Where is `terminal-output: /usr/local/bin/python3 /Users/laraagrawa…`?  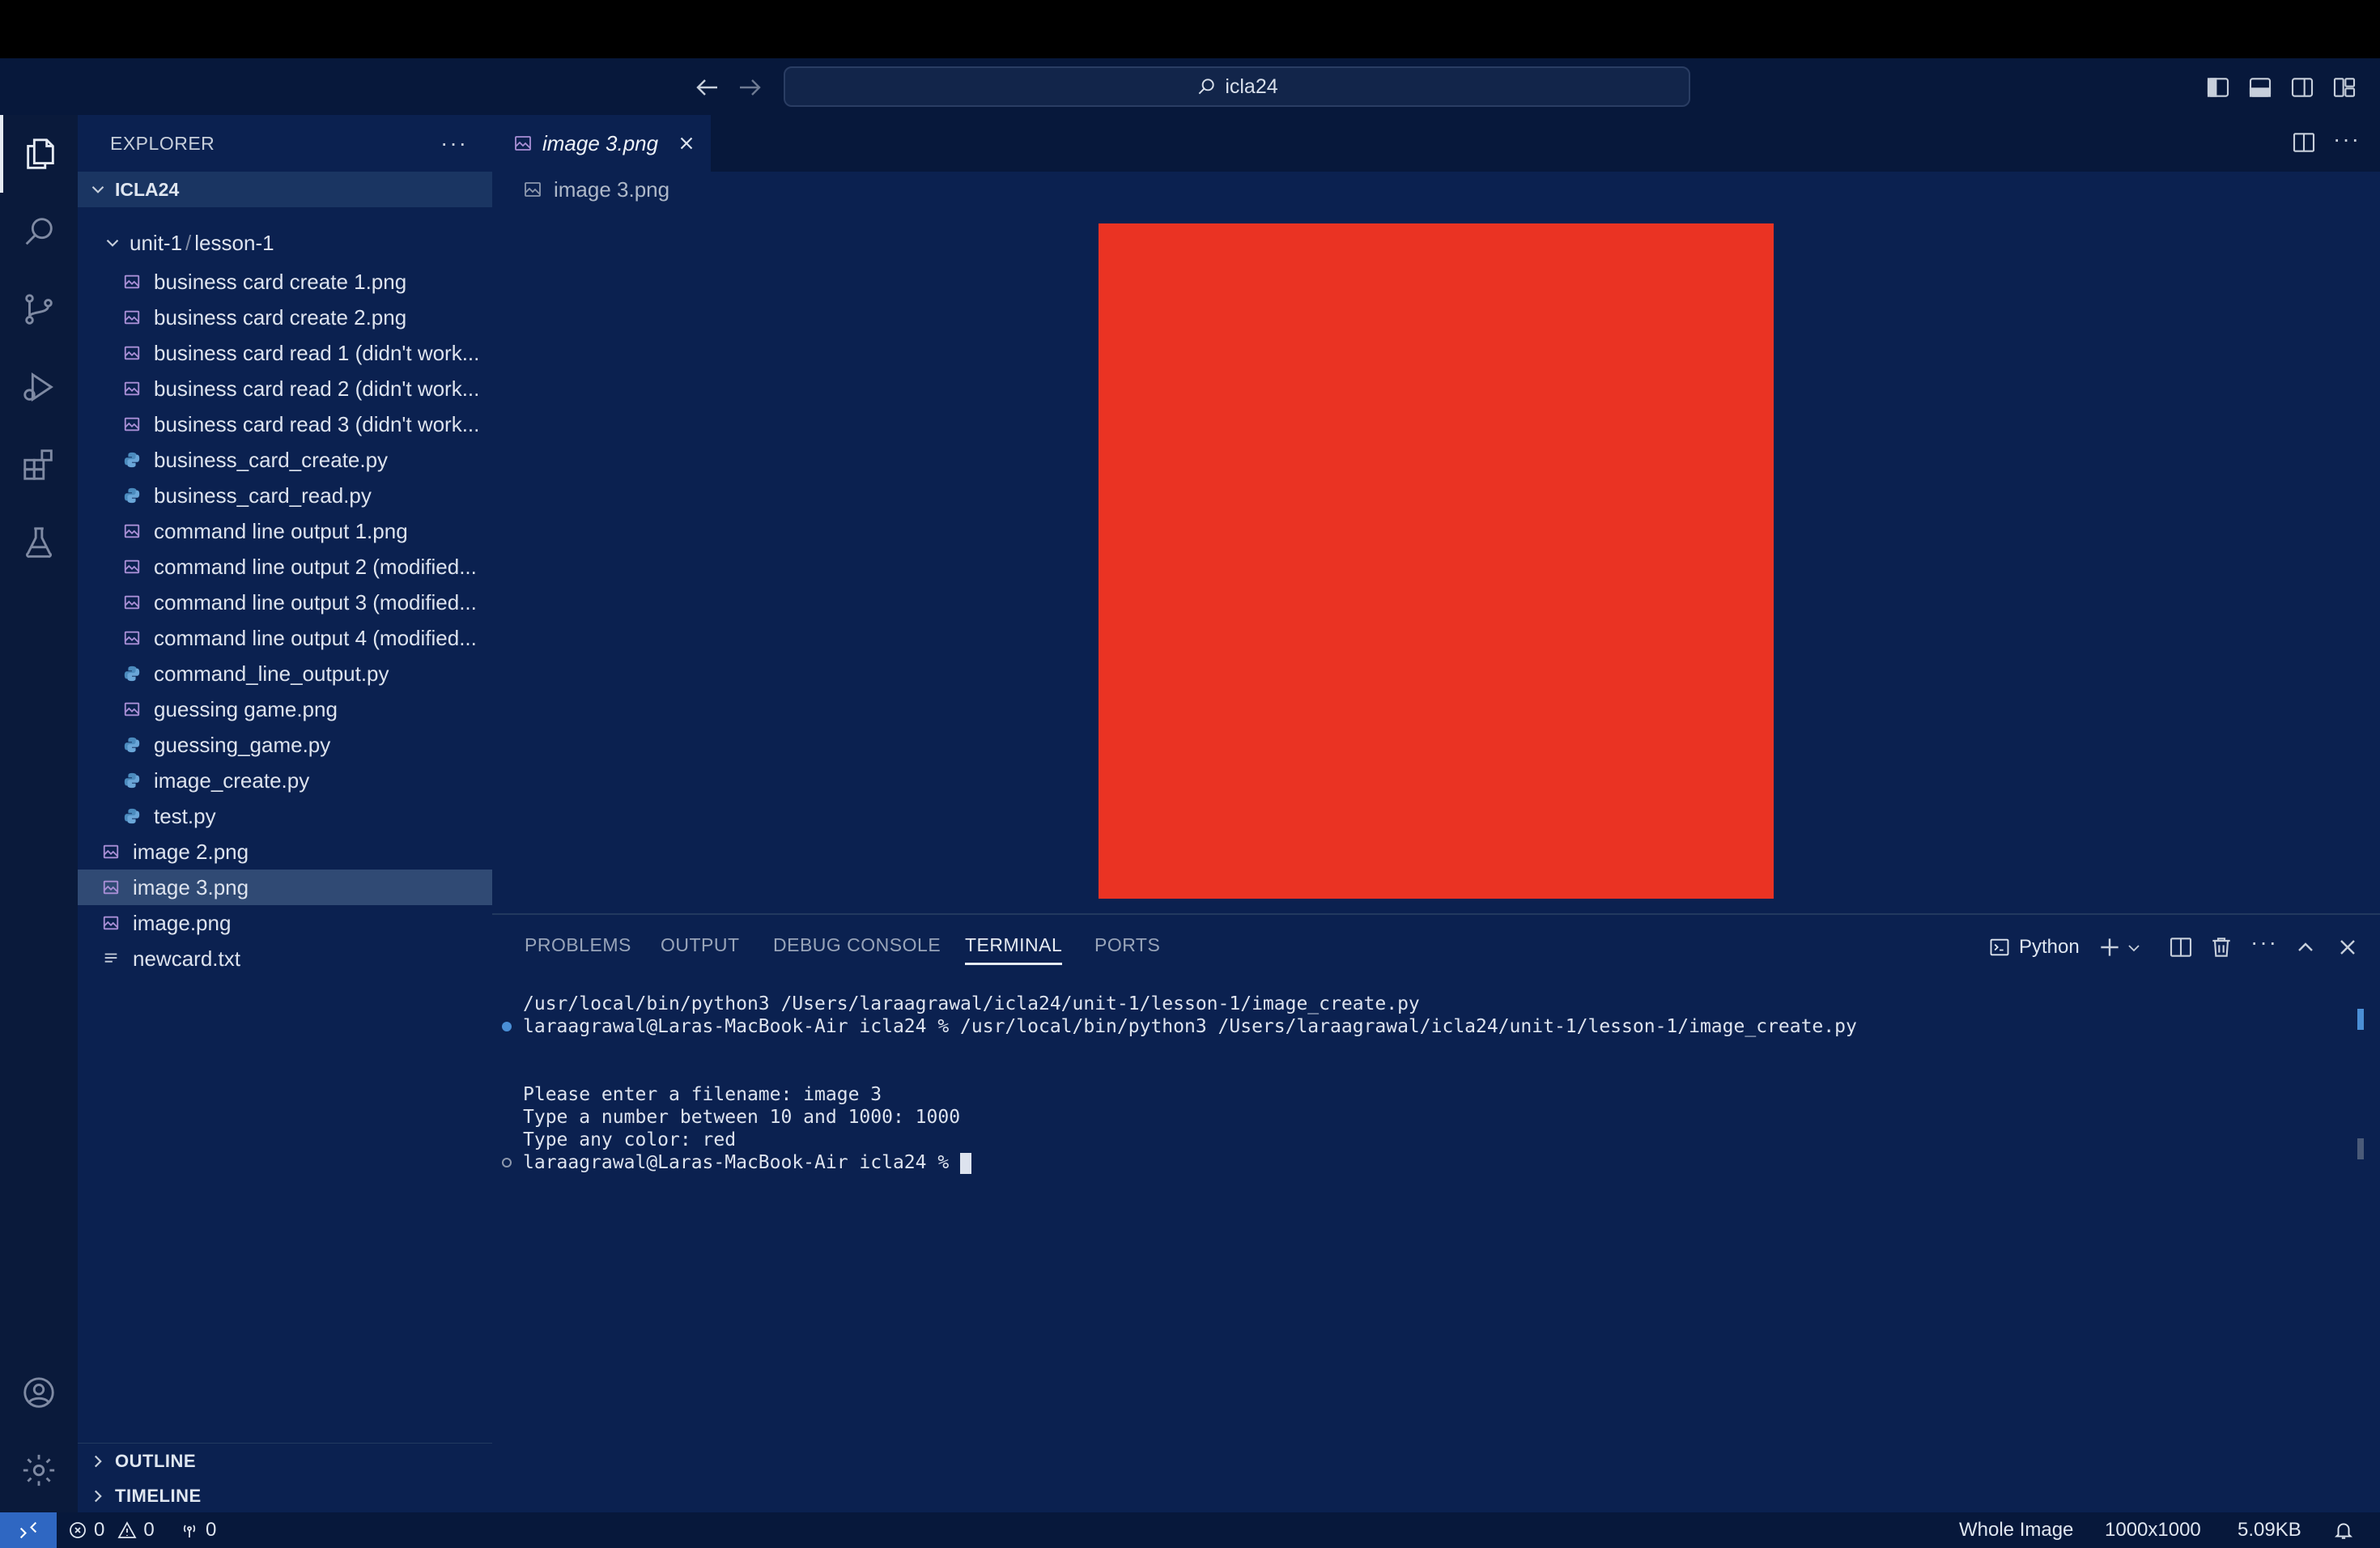 terminal-output: /usr/local/bin/python3 /Users/laraagrawa… is located at coordinates (1403, 1084).